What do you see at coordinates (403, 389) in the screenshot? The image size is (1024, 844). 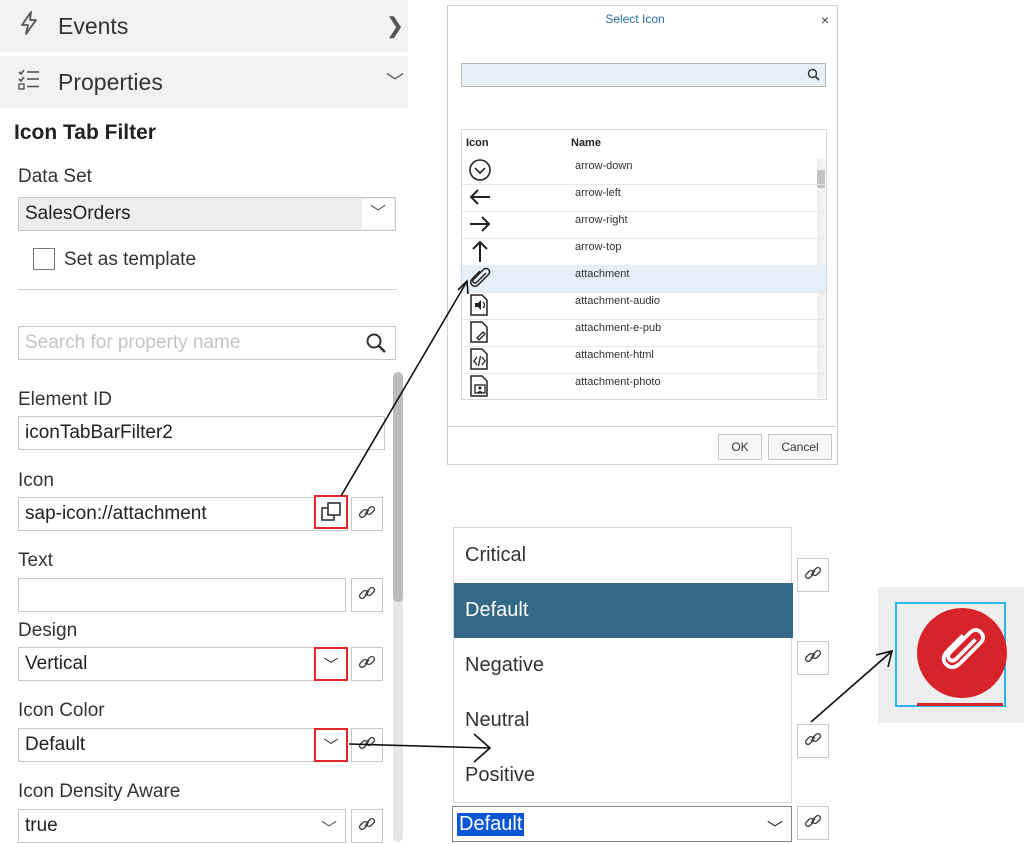 I see `arrow-to-dialog` at bounding box center [403, 389].